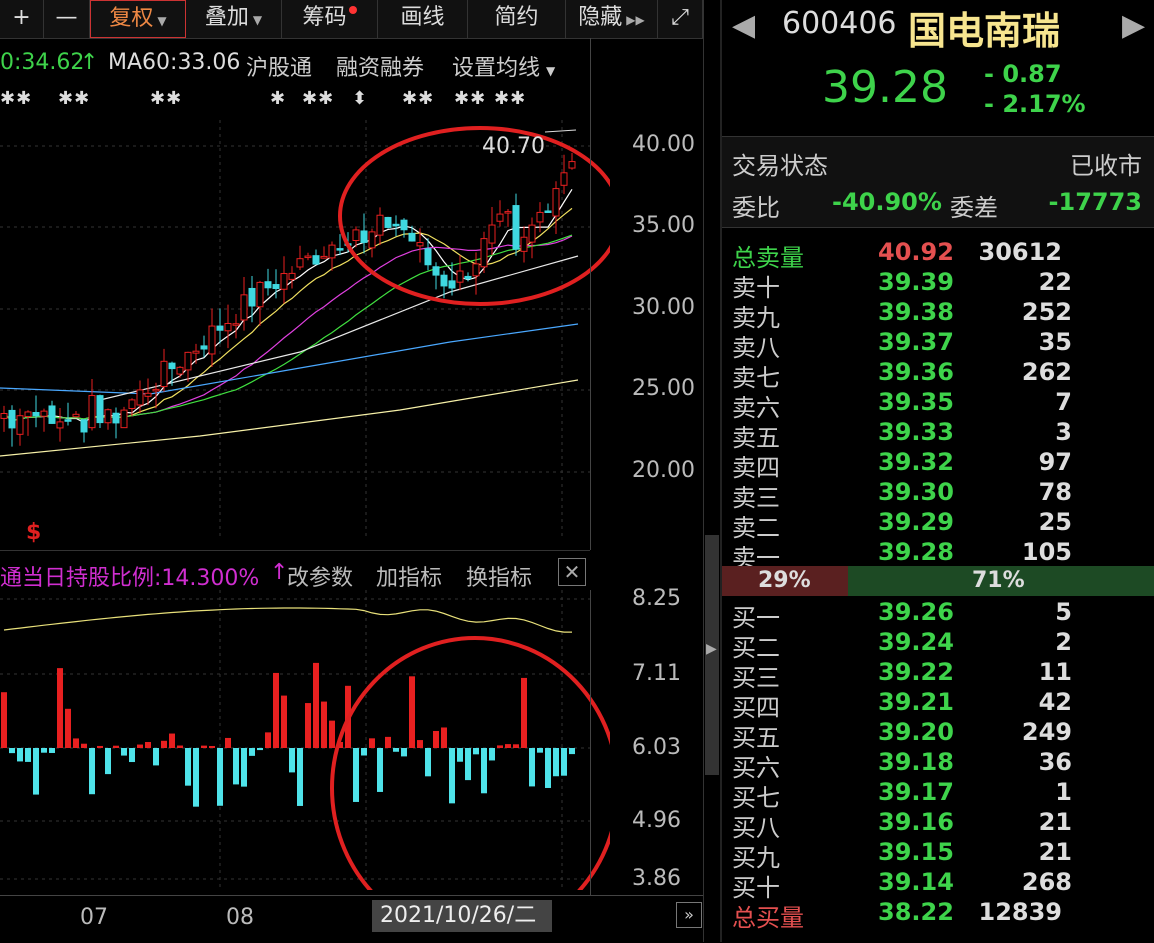 The image size is (1154, 943). What do you see at coordinates (942, 675) in the screenshot?
I see `bid-row: 买三 39.22 11` at bounding box center [942, 675].